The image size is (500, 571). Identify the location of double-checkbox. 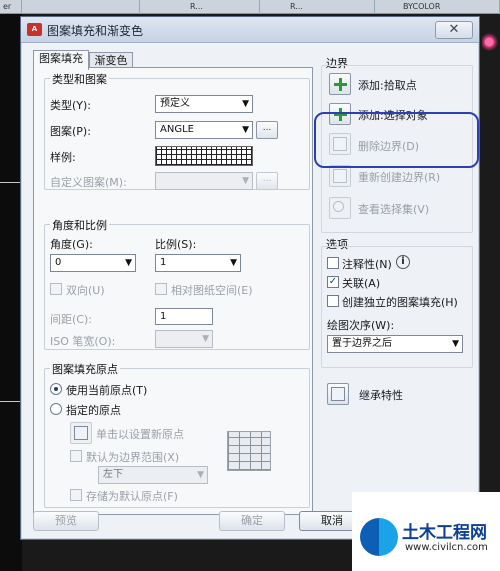
(56, 289).